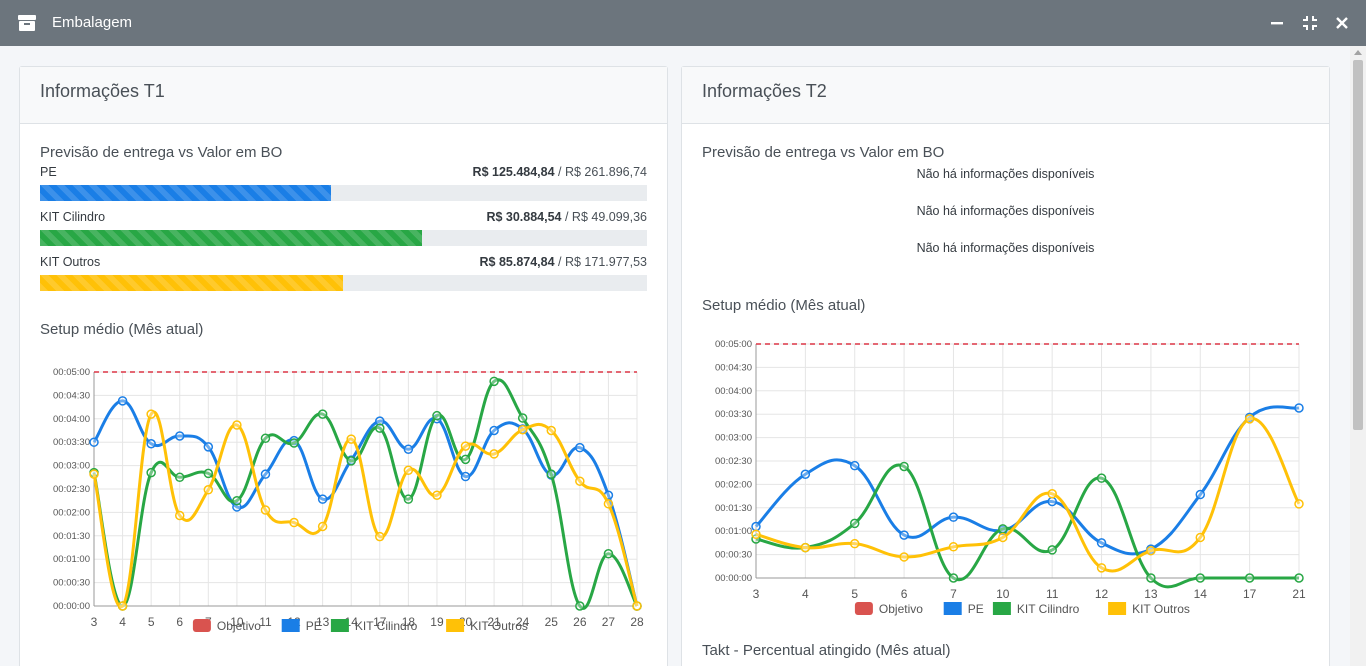 This screenshot has width=1366, height=666. Describe the element at coordinates (71, 583) in the screenshot. I see `y-tick-label: 00:00:30` at that location.